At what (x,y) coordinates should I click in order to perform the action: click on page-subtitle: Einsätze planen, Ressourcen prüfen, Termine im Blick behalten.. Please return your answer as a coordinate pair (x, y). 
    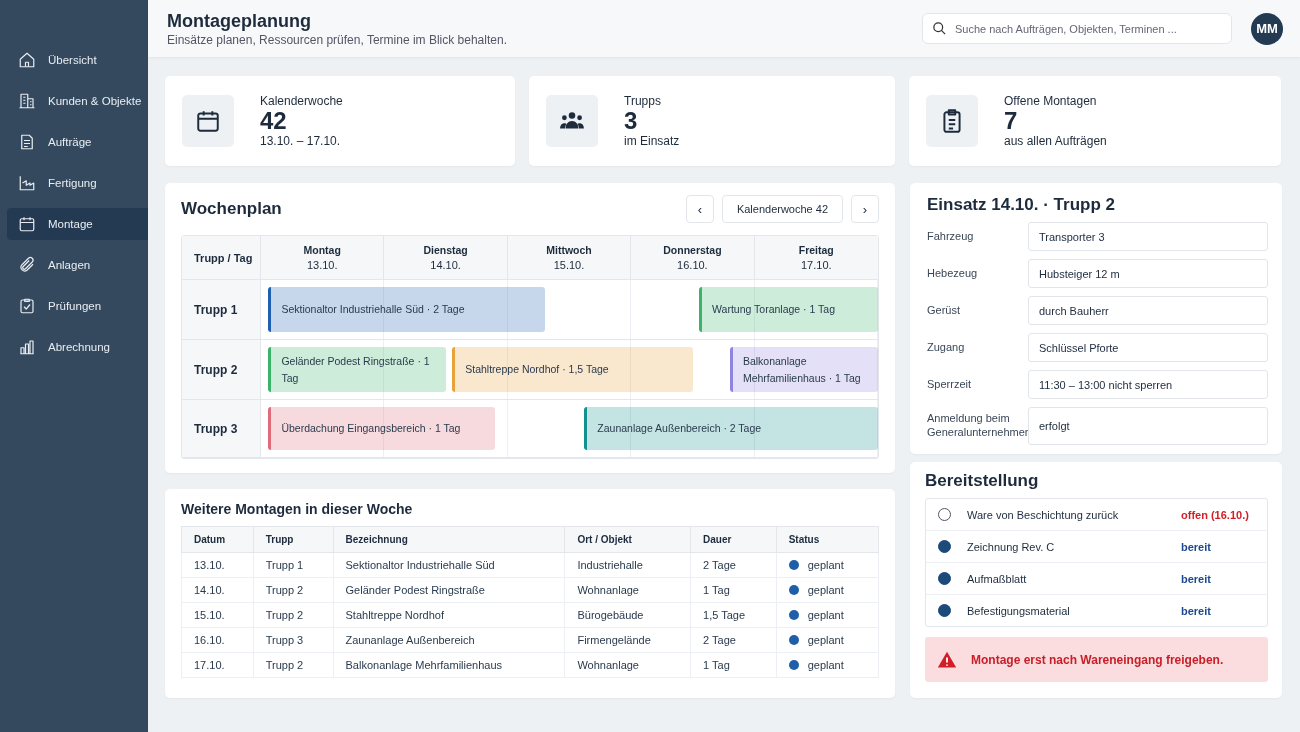
    Looking at the image, I should click on (337, 39).